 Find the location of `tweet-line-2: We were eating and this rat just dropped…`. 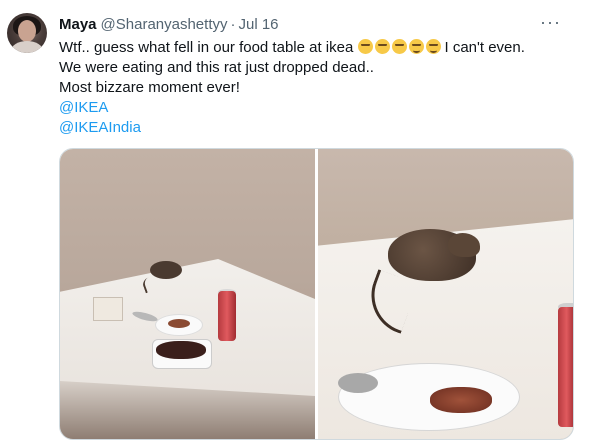

tweet-line-2: We were eating and this rat just dropped… is located at coordinates (216, 67).